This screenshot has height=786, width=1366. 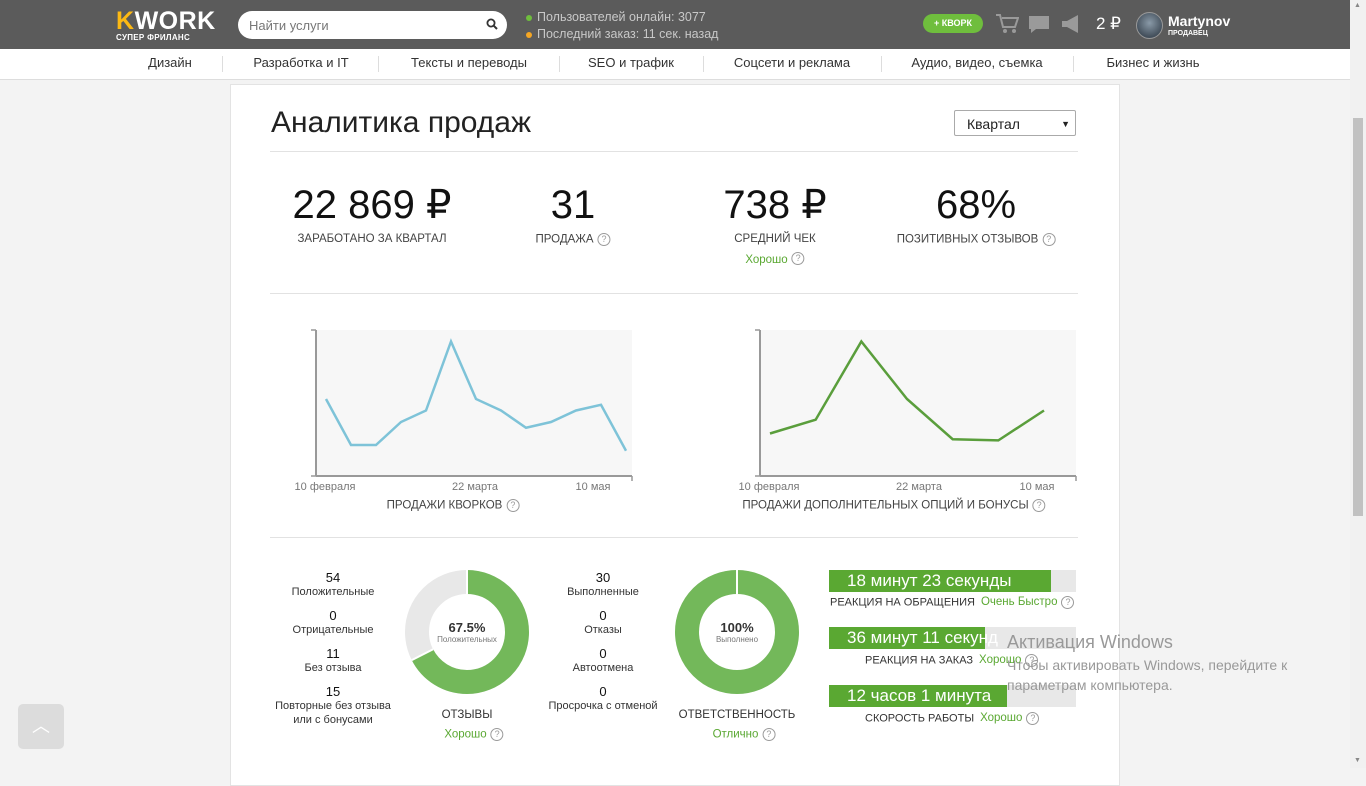 What do you see at coordinates (631, 62) in the screenshot?
I see `category-seo: SEO и трафик` at bounding box center [631, 62].